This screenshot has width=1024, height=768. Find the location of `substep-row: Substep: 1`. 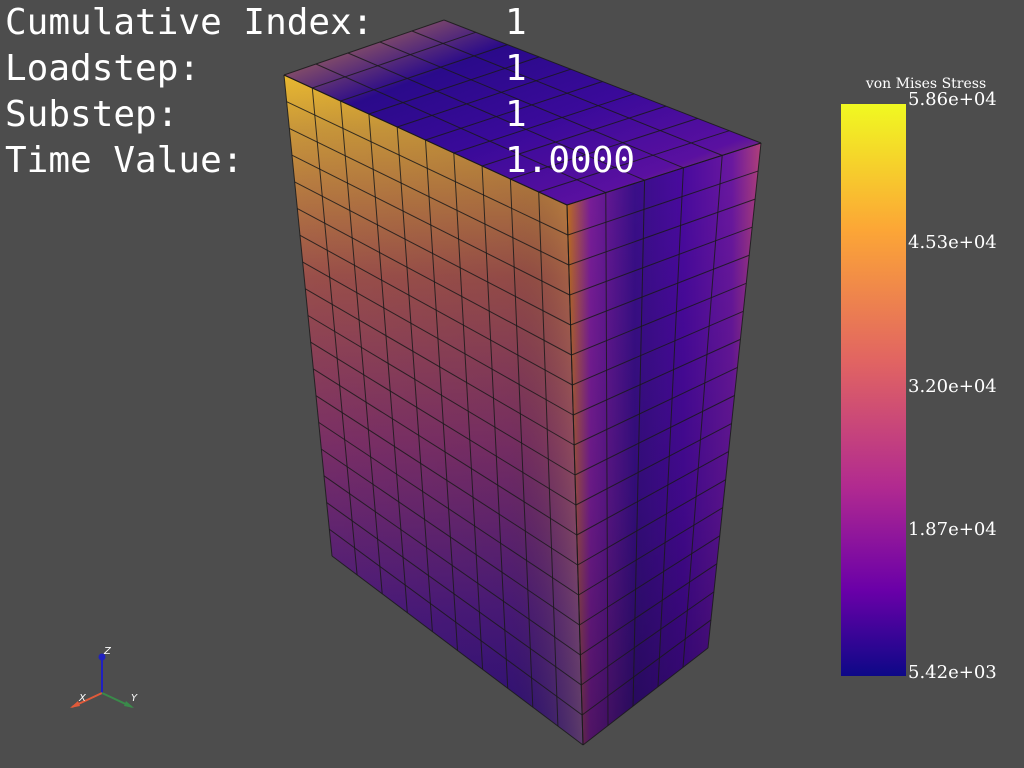

substep-row: Substep: 1 is located at coordinates (266, 115).